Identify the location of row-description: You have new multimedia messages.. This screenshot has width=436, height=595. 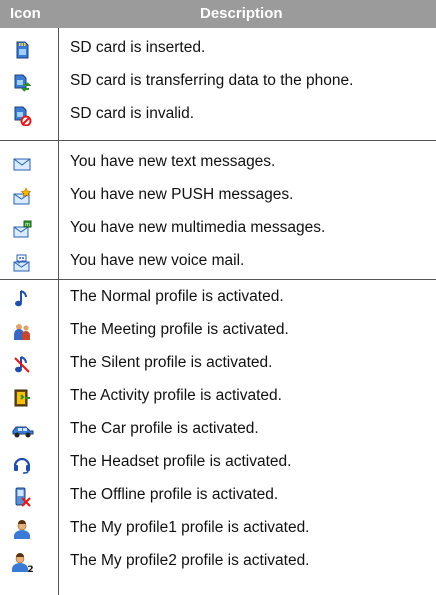
(198, 227).